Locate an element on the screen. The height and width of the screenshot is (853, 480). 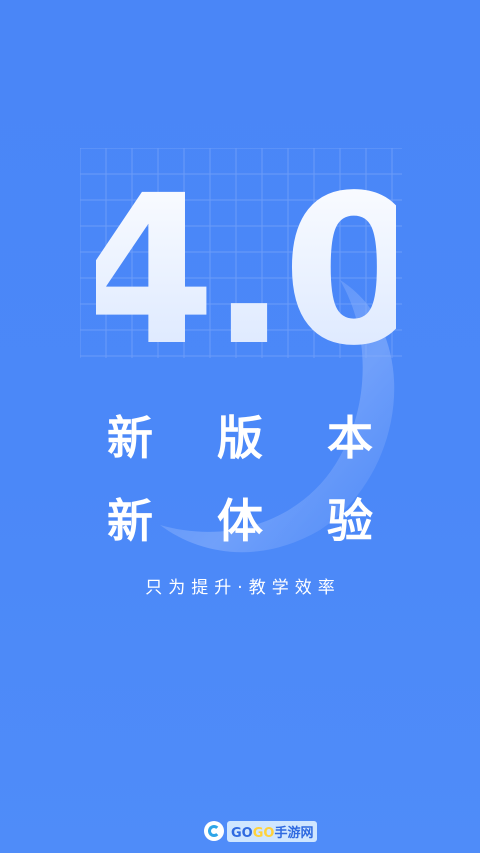
headline-new-version: 新 版 本 is located at coordinates (252, 438).